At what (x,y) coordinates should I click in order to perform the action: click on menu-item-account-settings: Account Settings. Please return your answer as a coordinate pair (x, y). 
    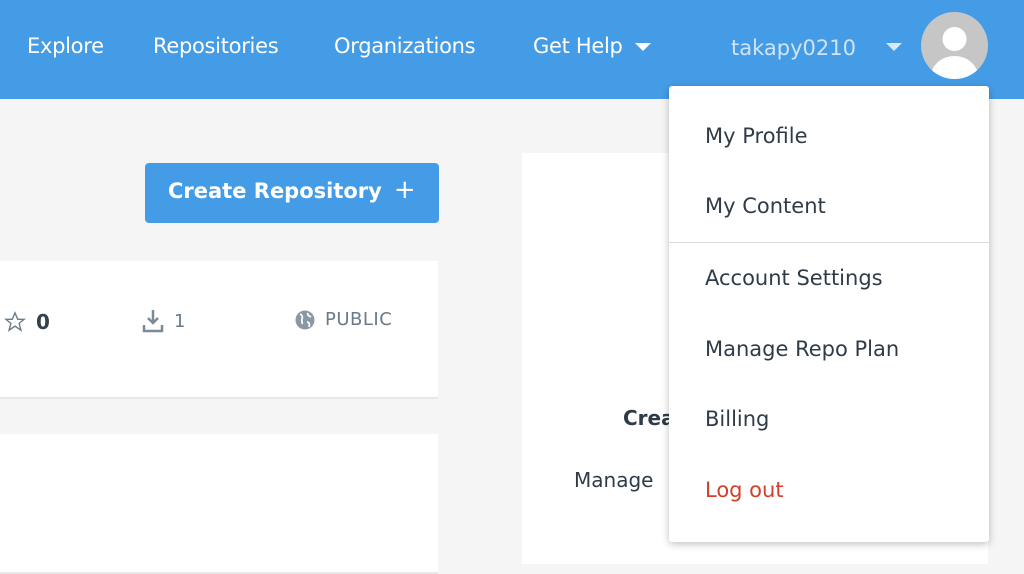
    Looking at the image, I should click on (794, 278).